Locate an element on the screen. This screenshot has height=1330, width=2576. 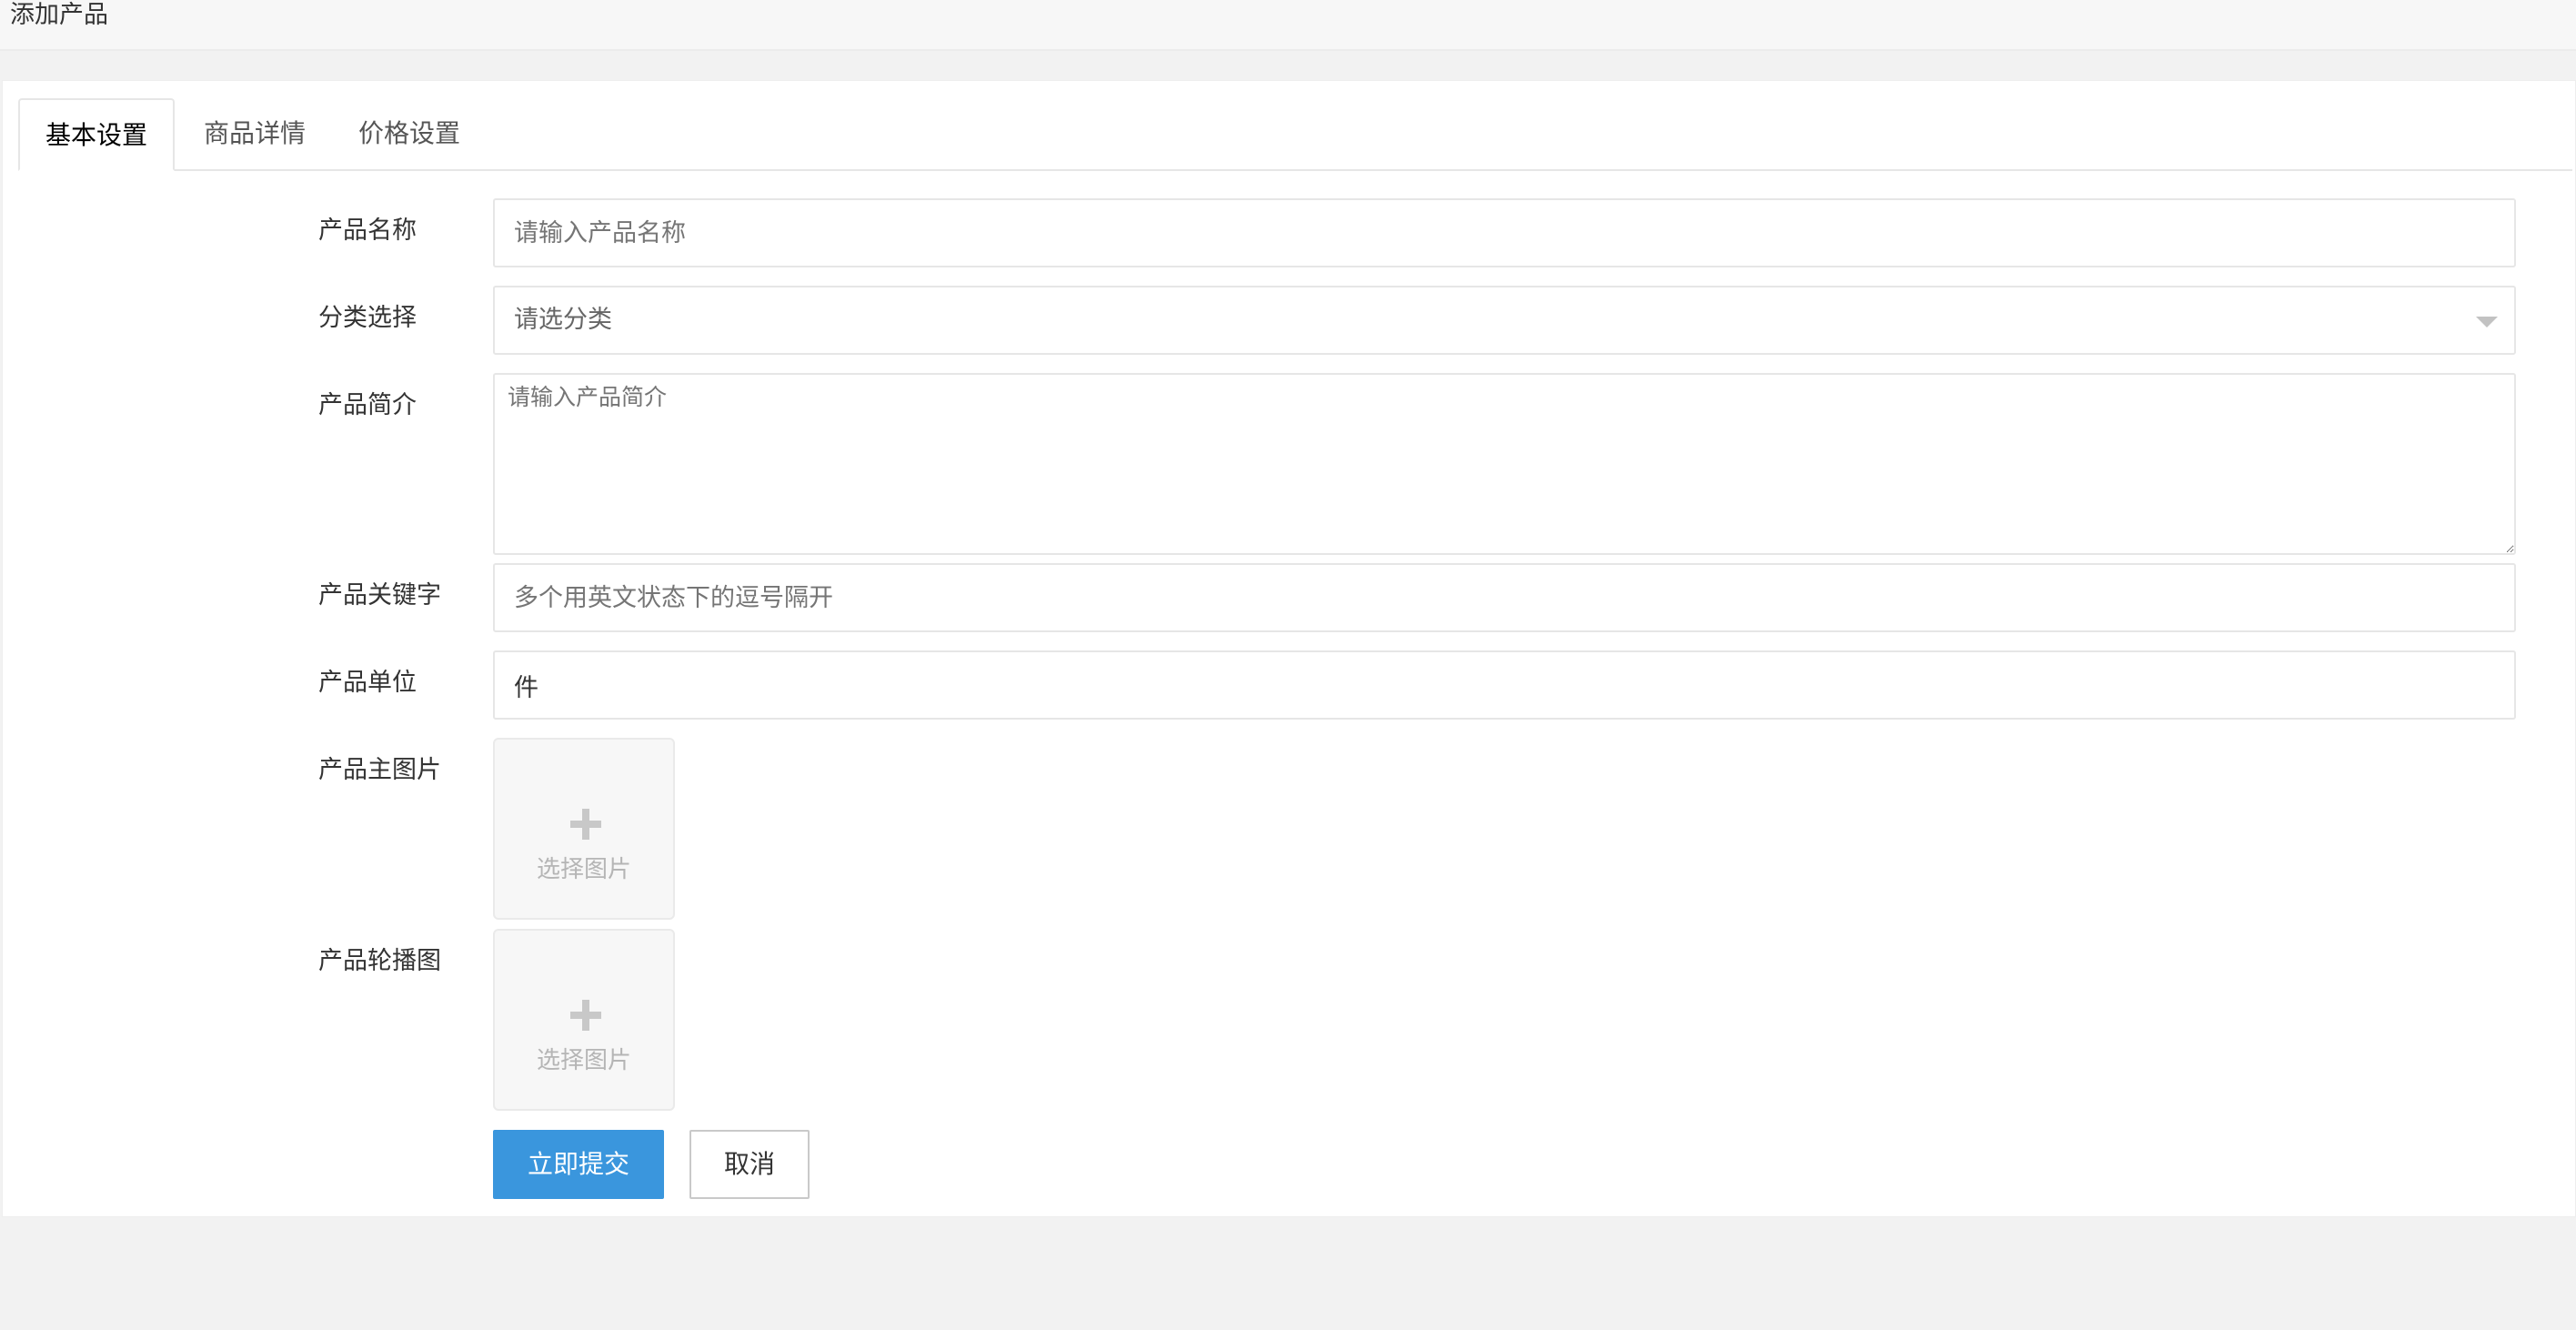
product-summary-textarea is located at coordinates (1504, 464).